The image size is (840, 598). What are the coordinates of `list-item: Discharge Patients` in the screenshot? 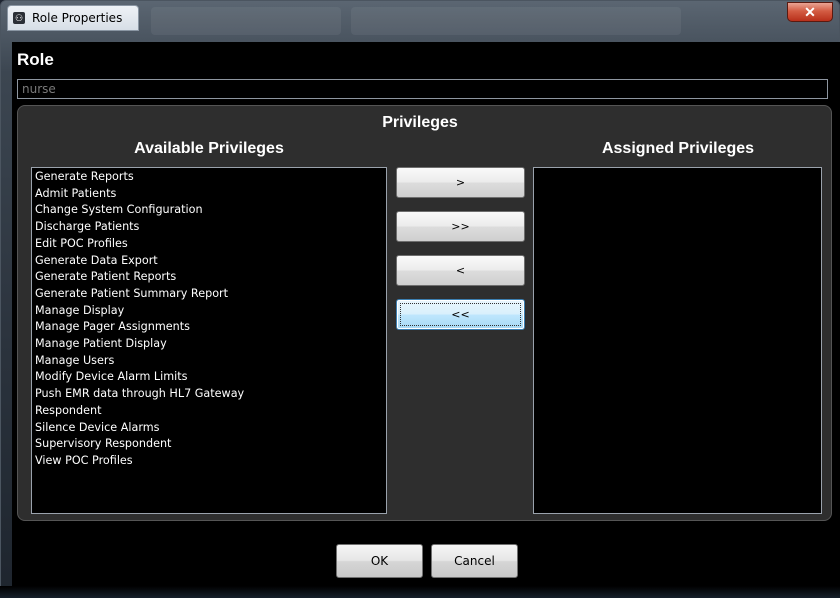 It's located at (209, 227).